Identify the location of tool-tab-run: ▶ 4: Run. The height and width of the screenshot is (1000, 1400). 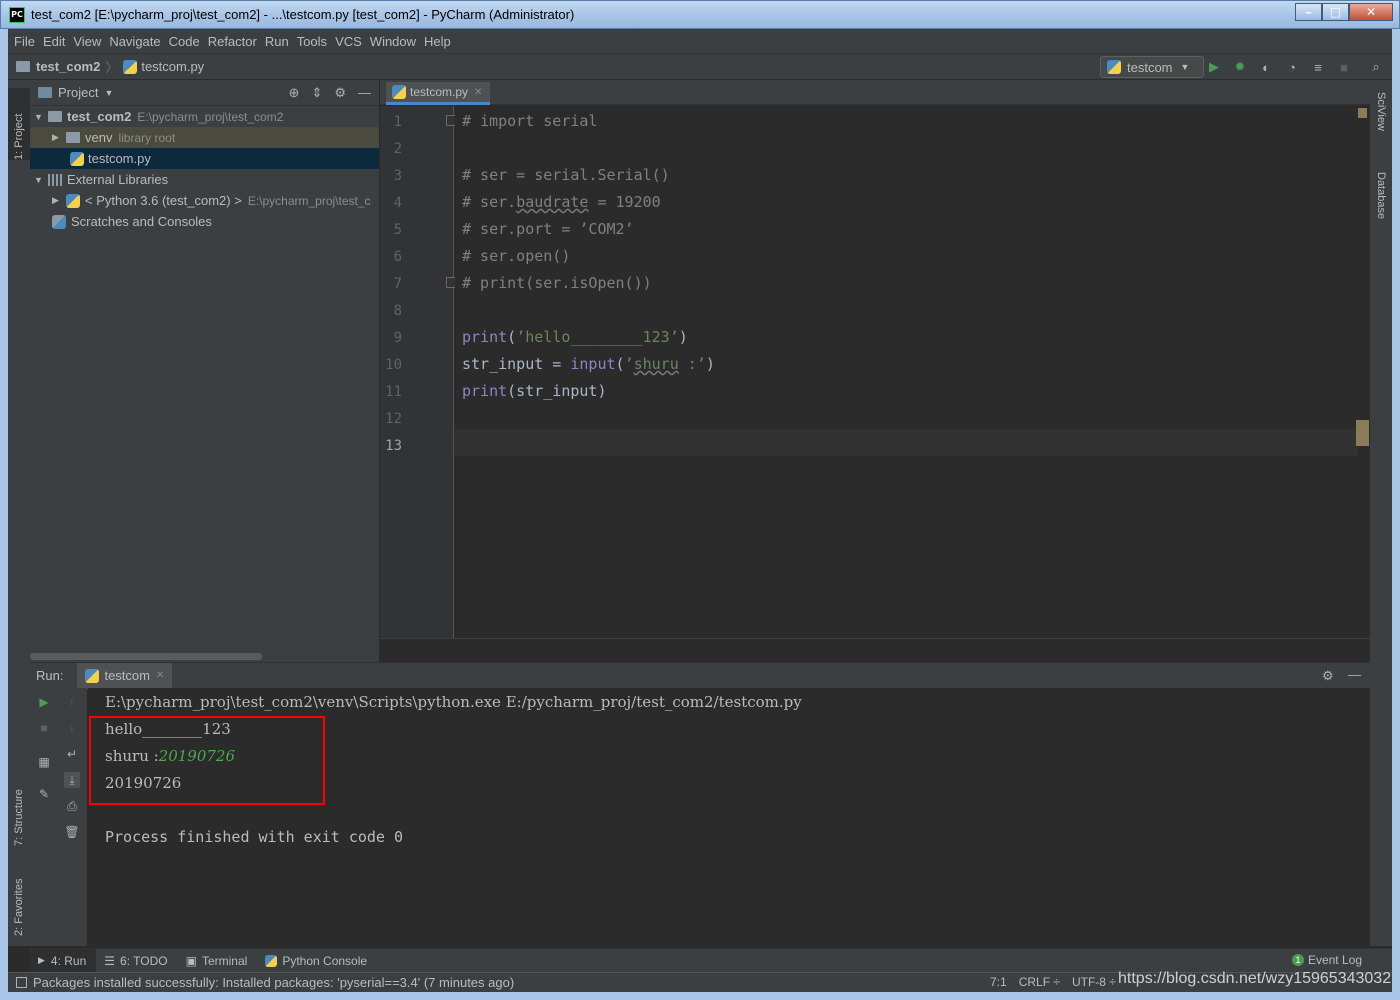
(63, 960).